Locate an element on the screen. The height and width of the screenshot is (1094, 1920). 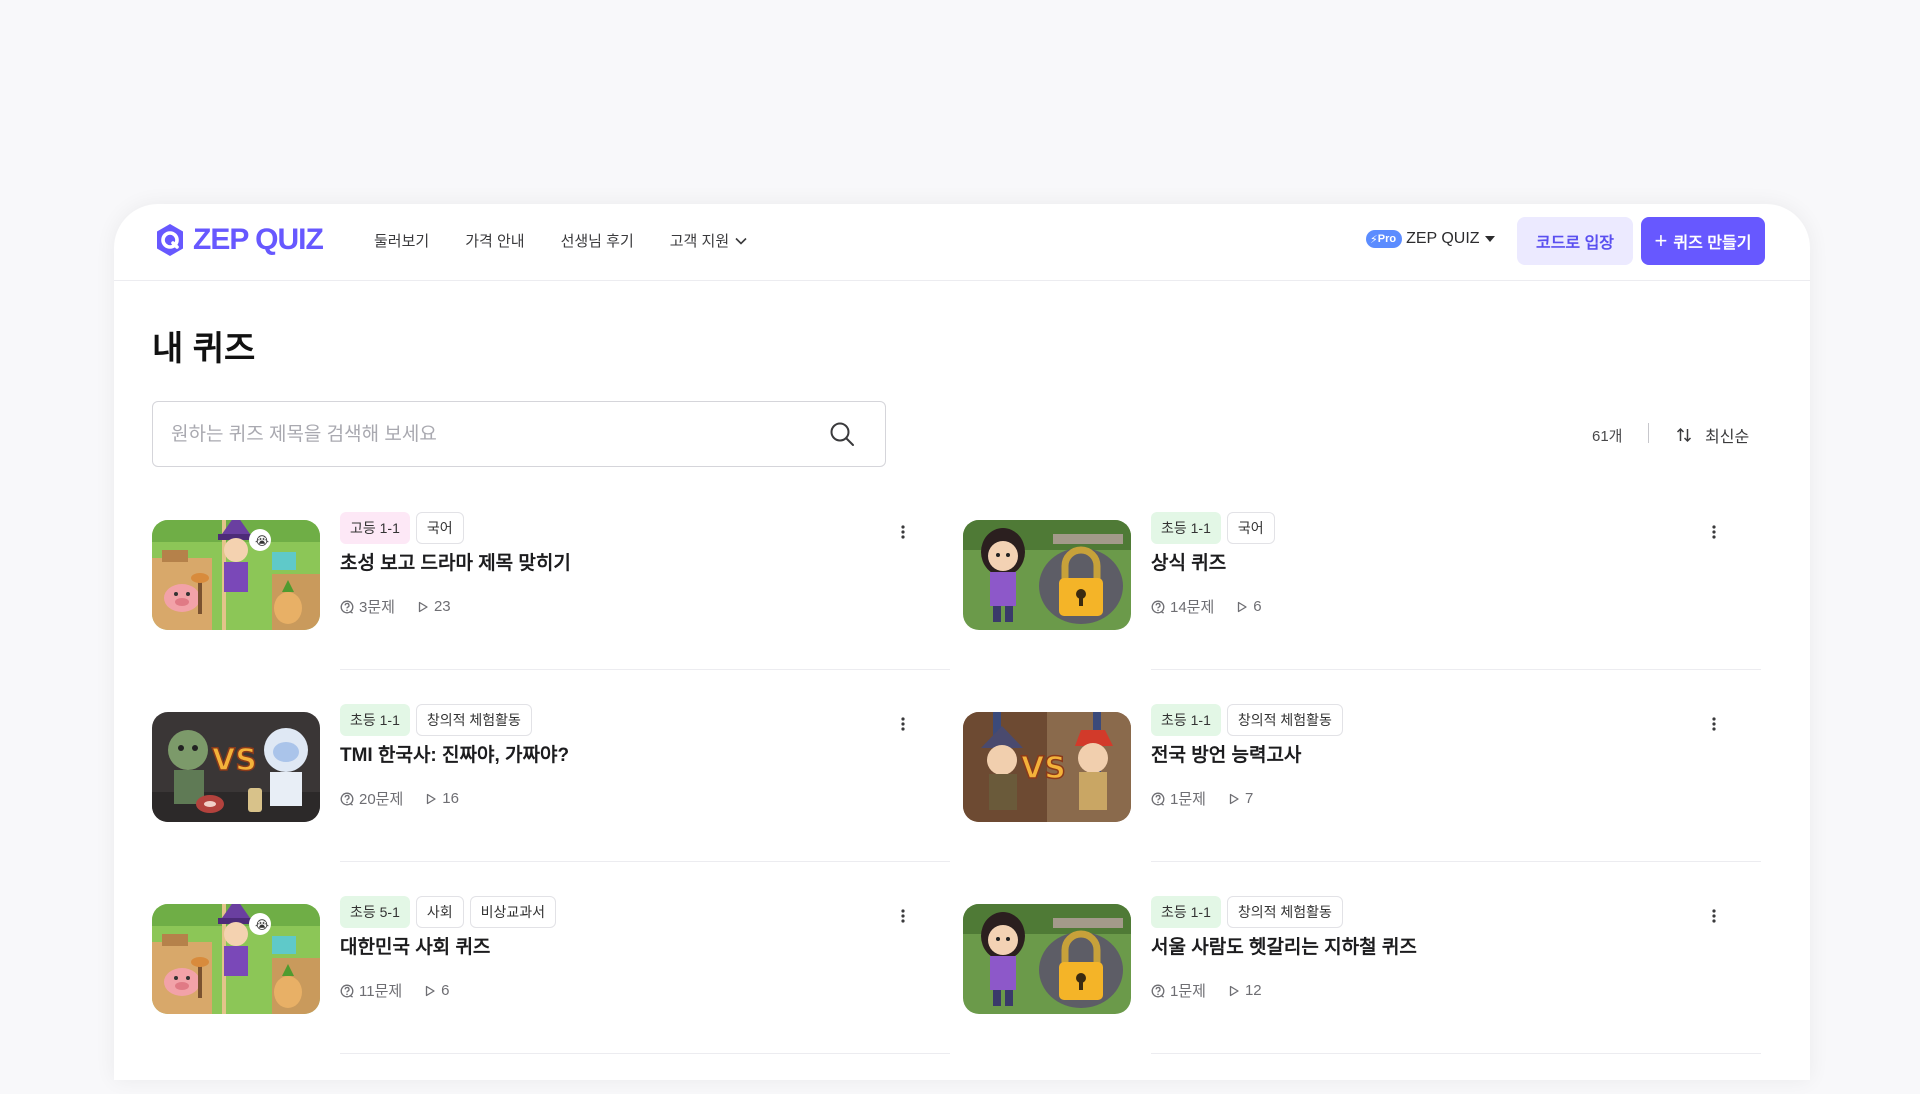
grade-tag: 초등 5-1 is located at coordinates (375, 912).